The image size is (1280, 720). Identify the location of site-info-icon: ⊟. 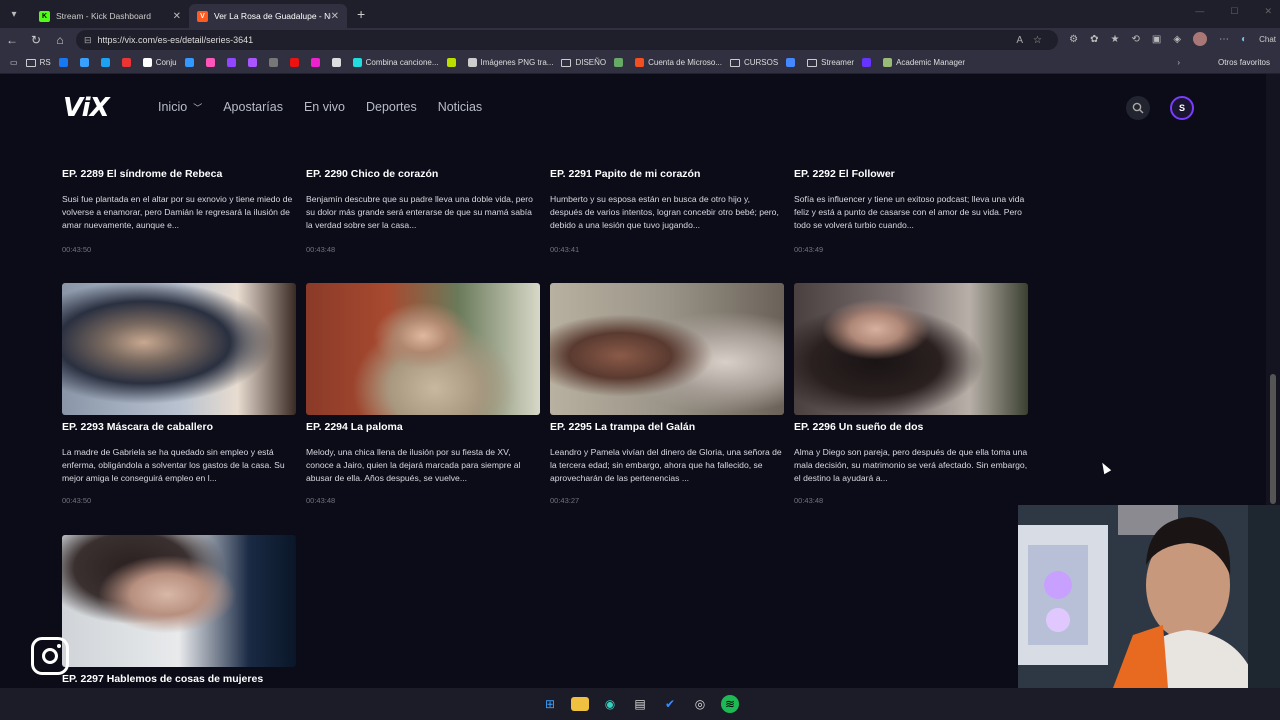
(88, 40).